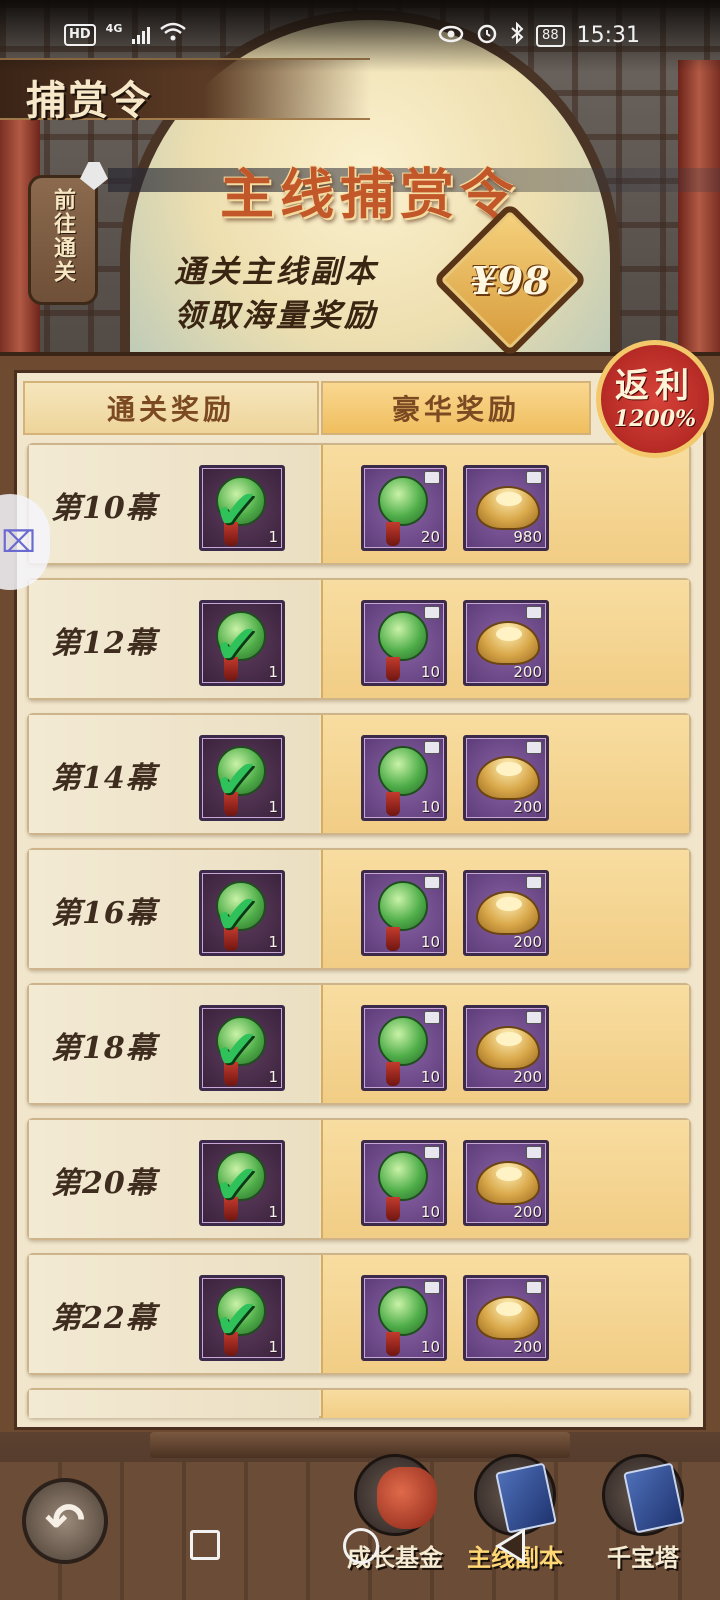  Describe the element at coordinates (104, 1183) in the screenshot. I see `stage-label: 第20幕` at that location.